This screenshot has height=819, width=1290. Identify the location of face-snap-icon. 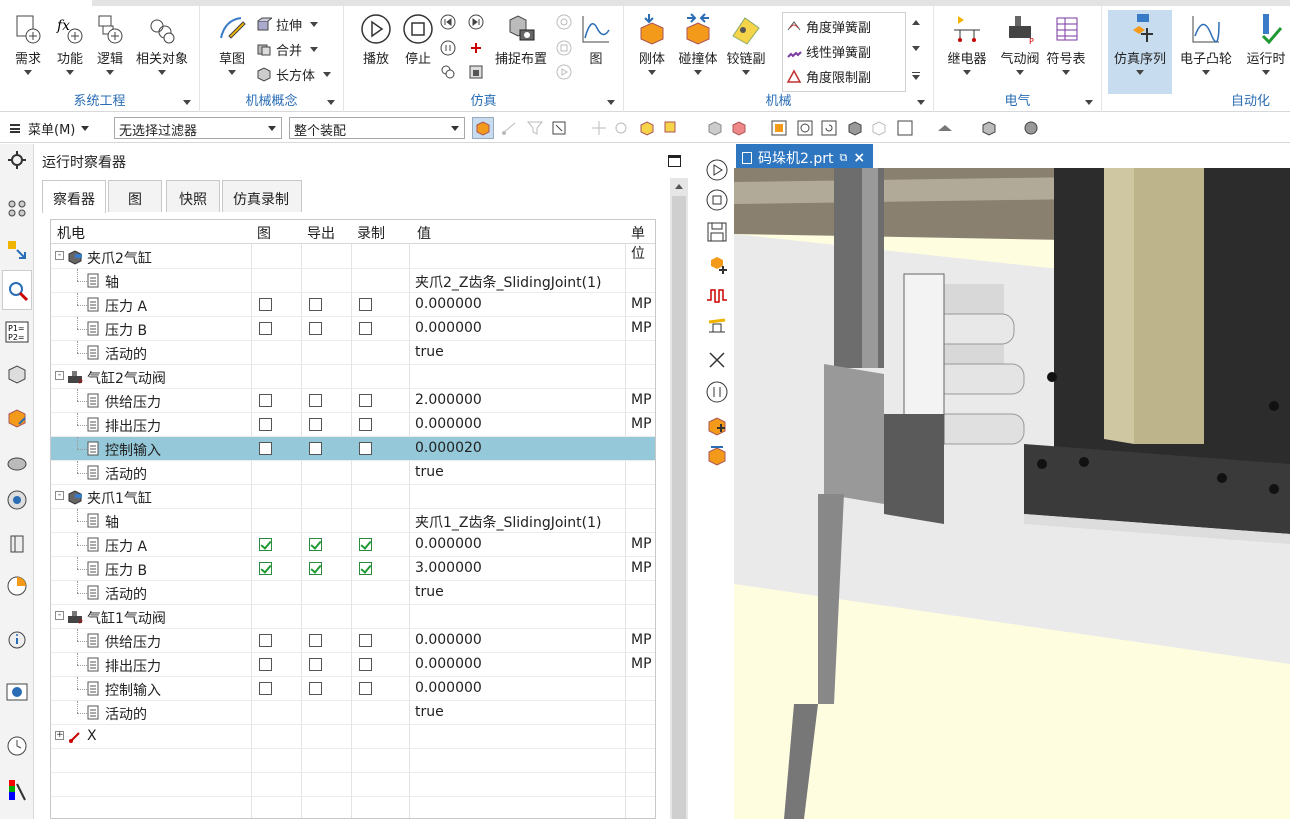
(671, 128).